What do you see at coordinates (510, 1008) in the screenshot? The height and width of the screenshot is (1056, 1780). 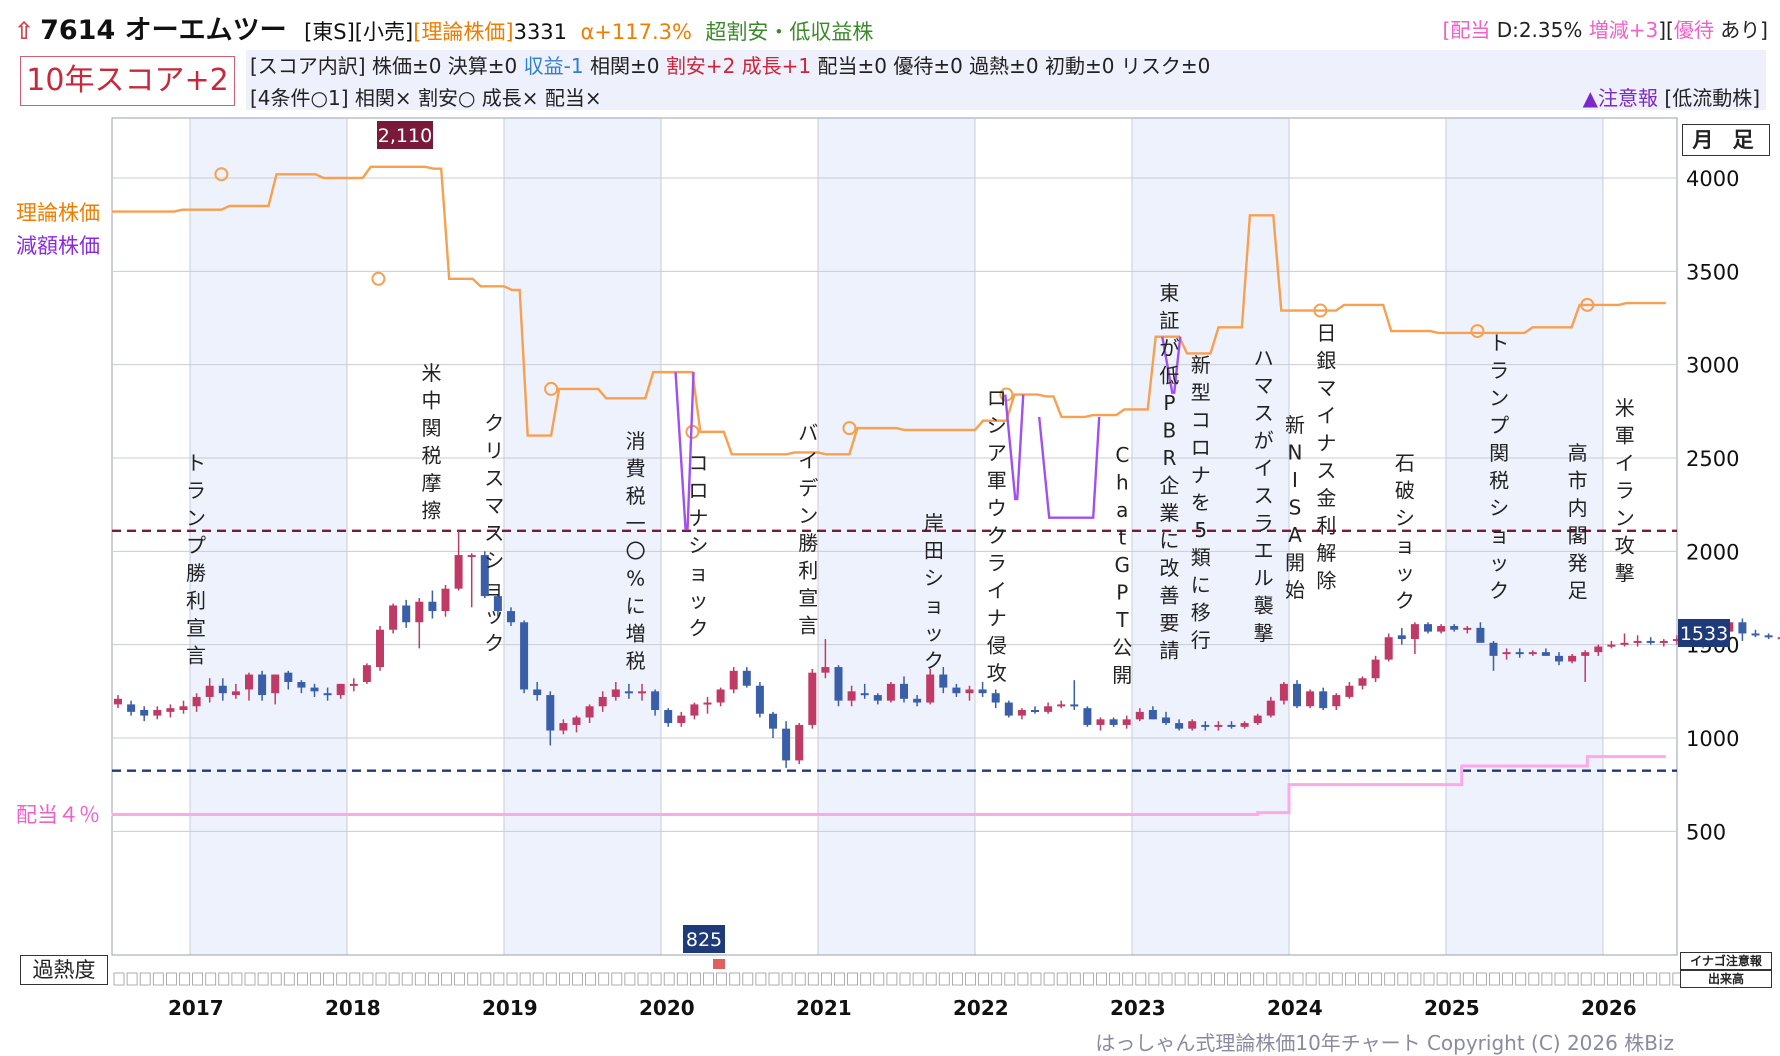 I see `x-tick-label: 2019` at bounding box center [510, 1008].